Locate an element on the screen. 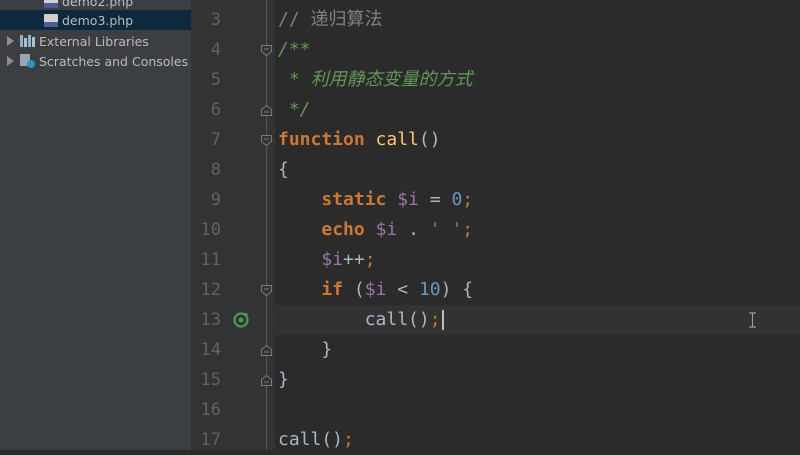 This screenshot has height=455, width=800. code-line: static $i = 0; is located at coordinates (375, 200).